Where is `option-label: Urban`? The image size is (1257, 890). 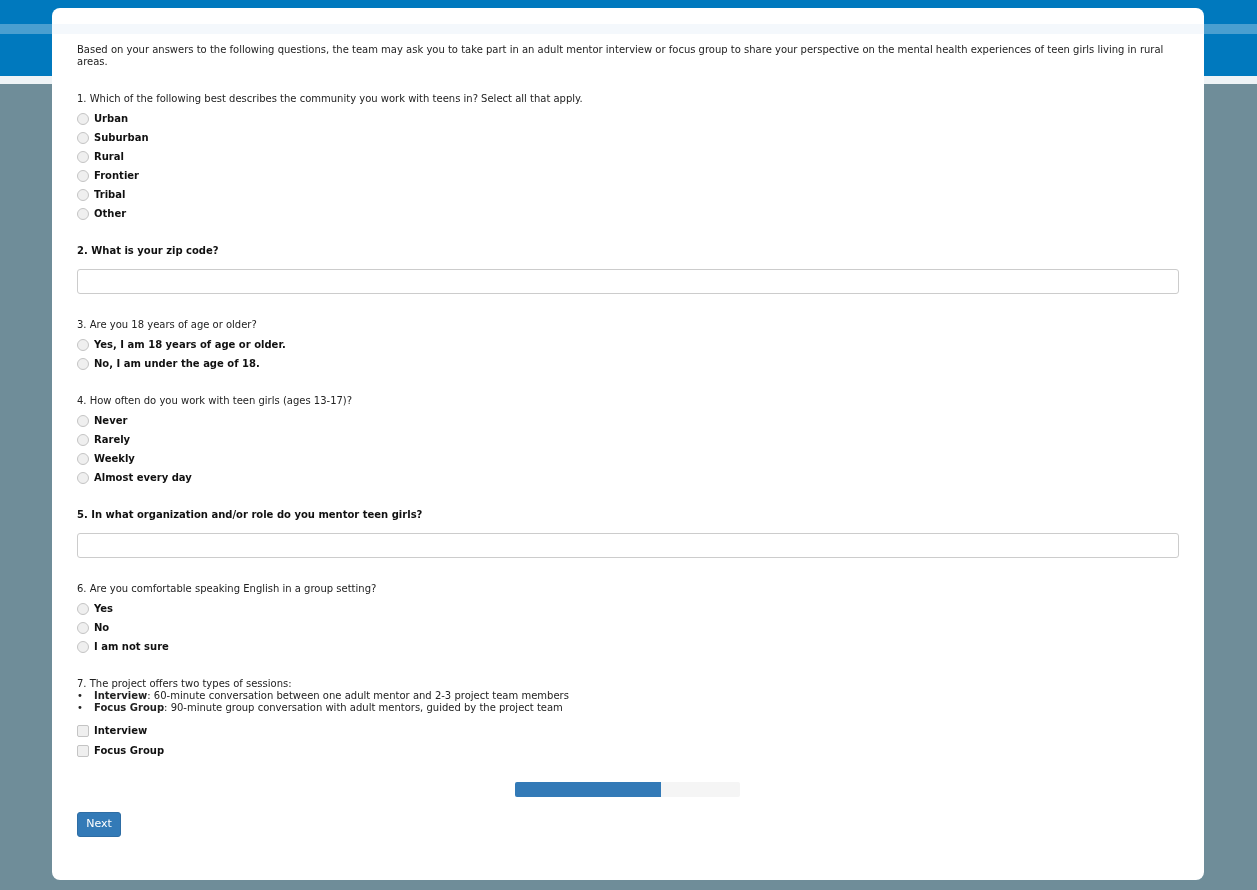 option-label: Urban is located at coordinates (111, 118).